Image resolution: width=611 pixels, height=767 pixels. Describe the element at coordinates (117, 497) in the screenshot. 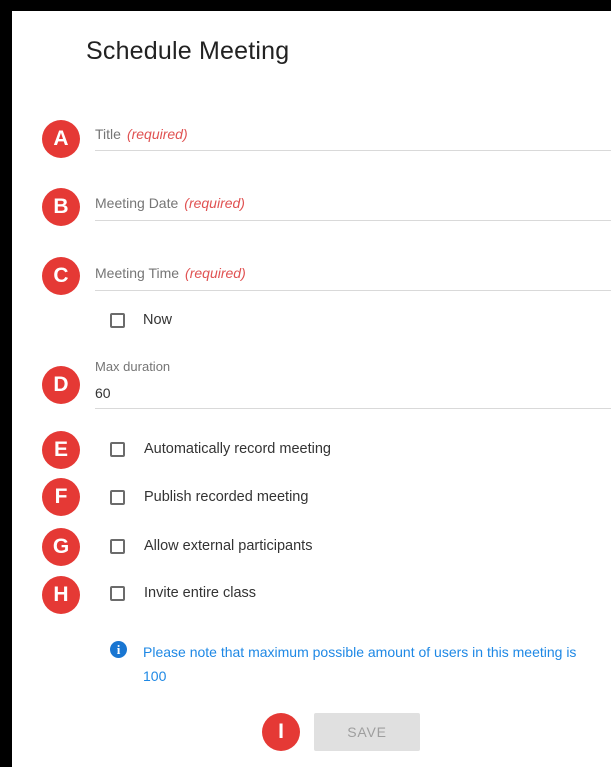

I see `publish-recorded-checkbox` at that location.